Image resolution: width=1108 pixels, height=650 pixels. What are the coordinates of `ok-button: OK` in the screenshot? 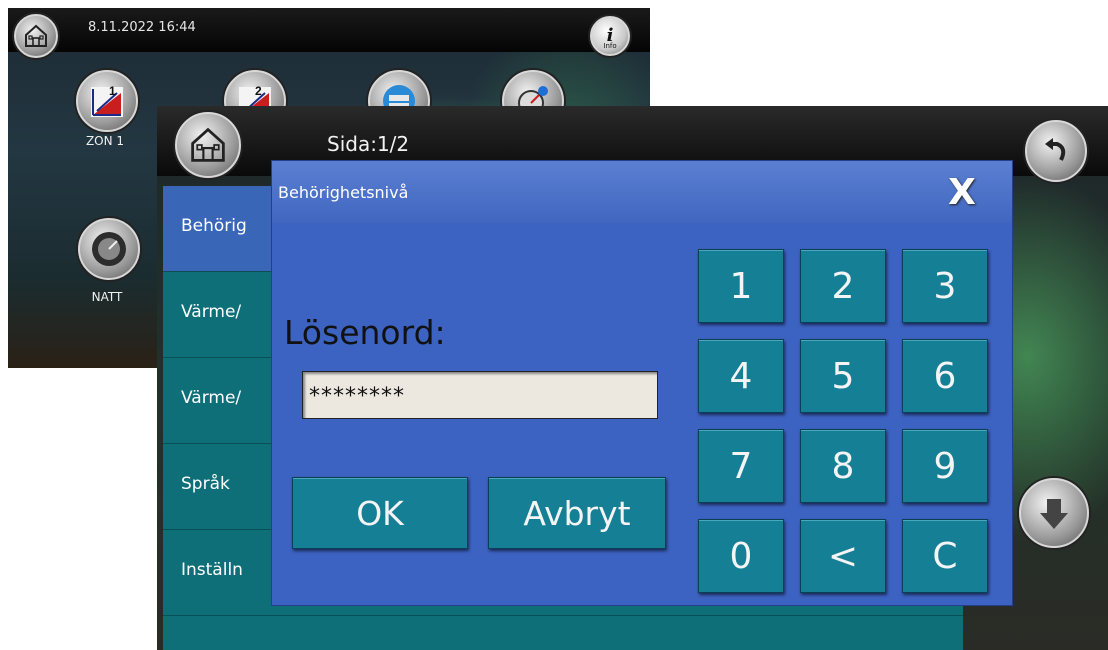 It's located at (380, 513).